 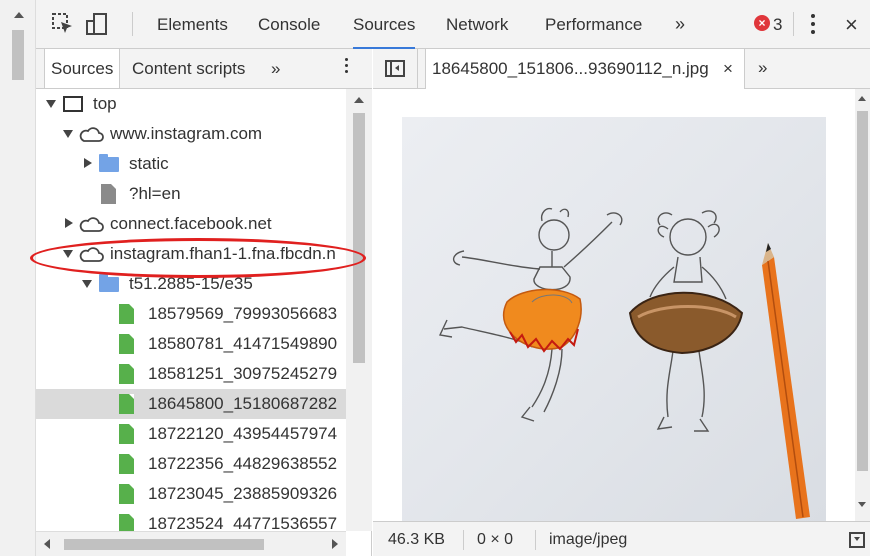 I want to click on editor-more-tabs-button: », so click(x=762, y=68).